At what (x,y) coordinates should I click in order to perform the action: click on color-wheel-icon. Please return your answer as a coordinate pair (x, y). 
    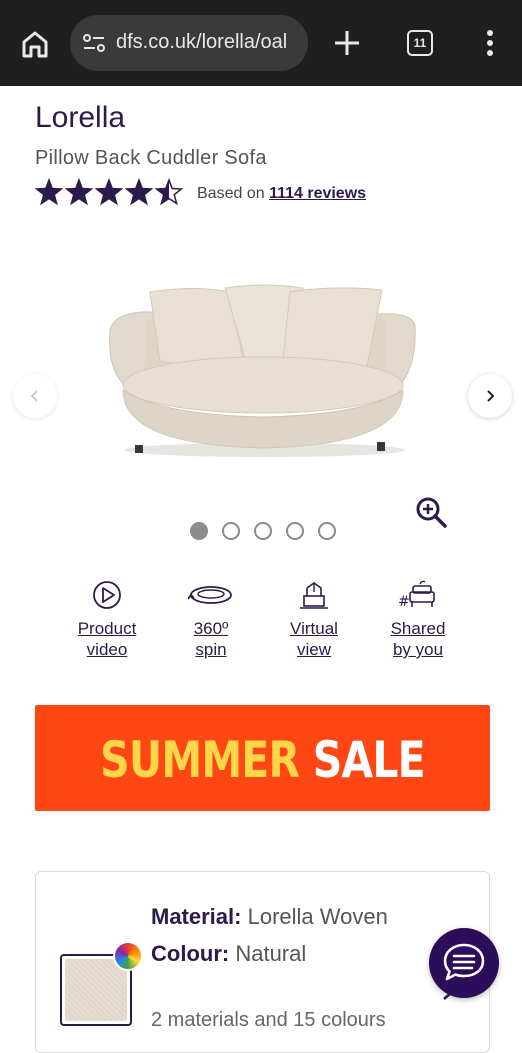
    Looking at the image, I should click on (128, 956).